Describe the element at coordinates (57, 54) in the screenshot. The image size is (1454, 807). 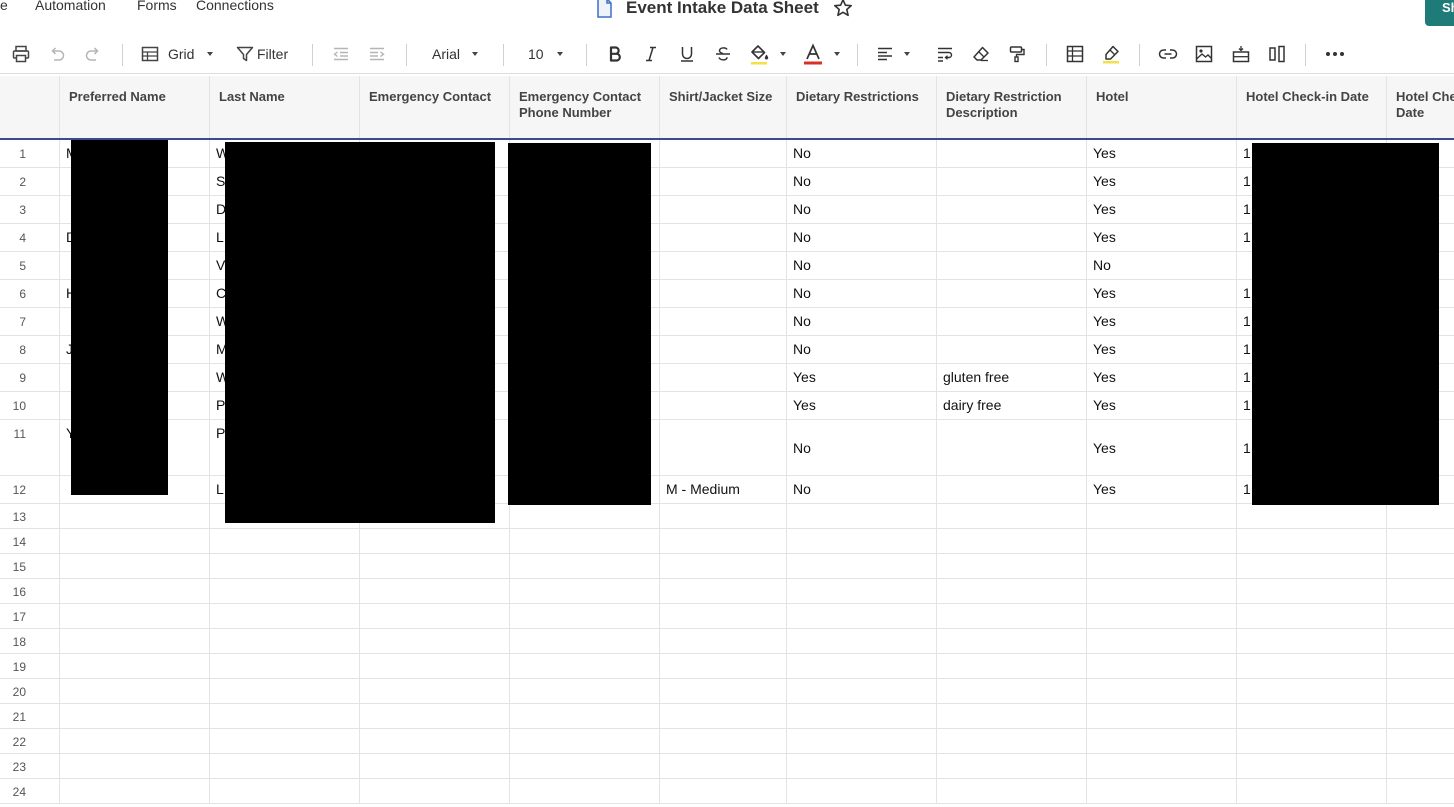
I see `undo-button` at that location.